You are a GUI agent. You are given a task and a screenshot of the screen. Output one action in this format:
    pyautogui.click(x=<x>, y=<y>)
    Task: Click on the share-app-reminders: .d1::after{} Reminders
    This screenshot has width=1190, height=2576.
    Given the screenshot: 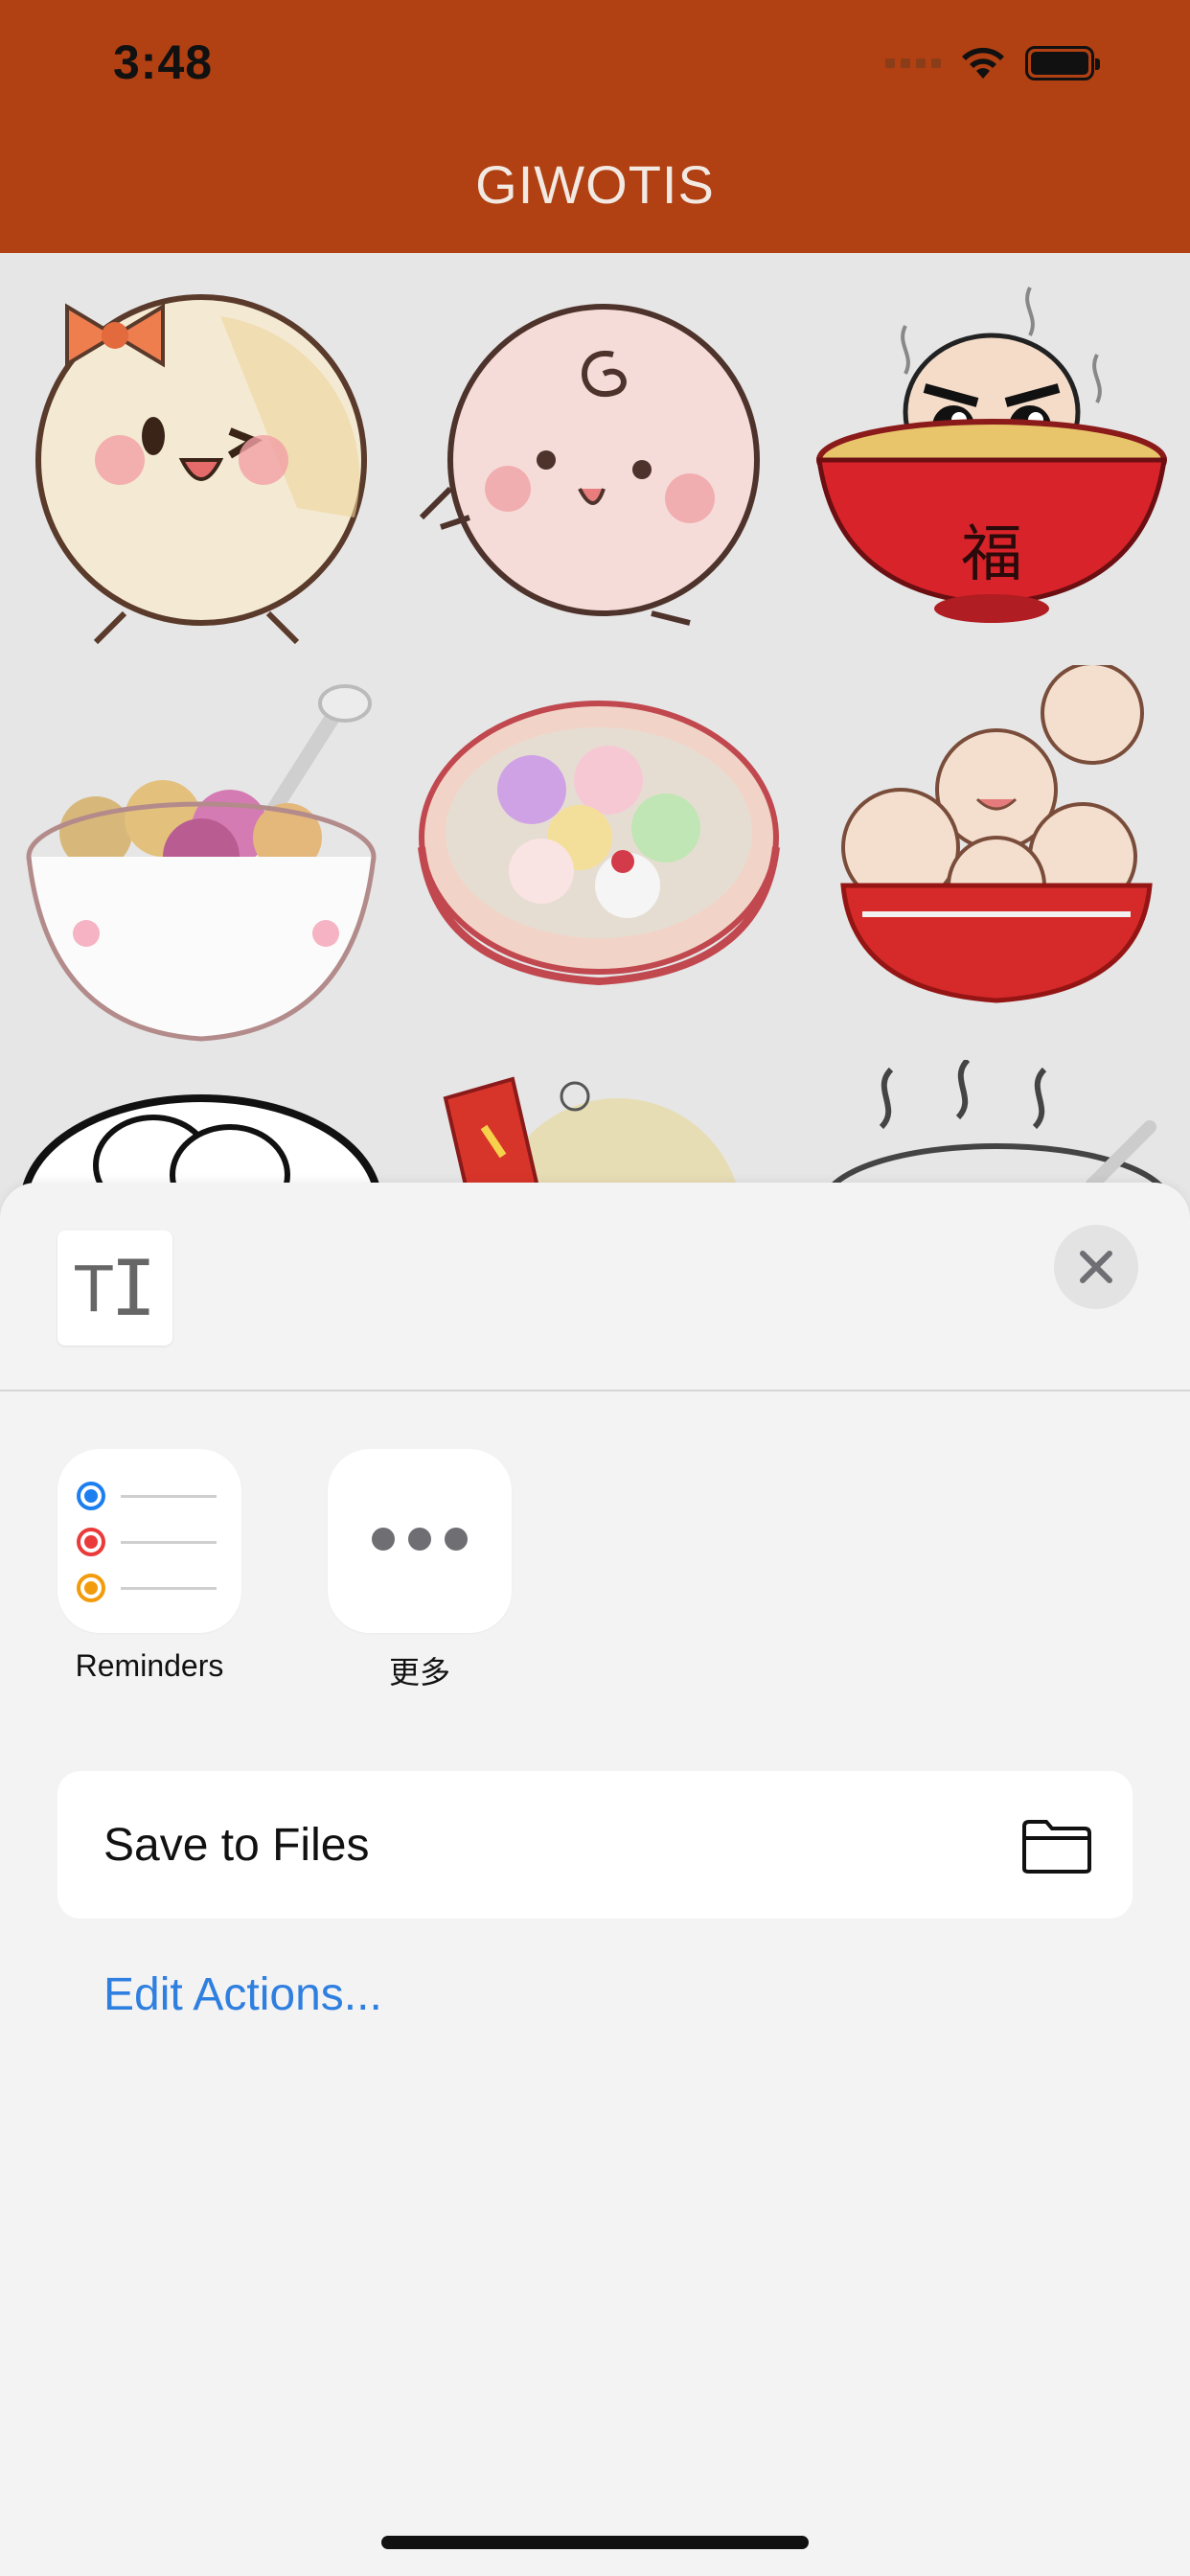 What is the action you would take?
    pyautogui.click(x=150, y=1566)
    